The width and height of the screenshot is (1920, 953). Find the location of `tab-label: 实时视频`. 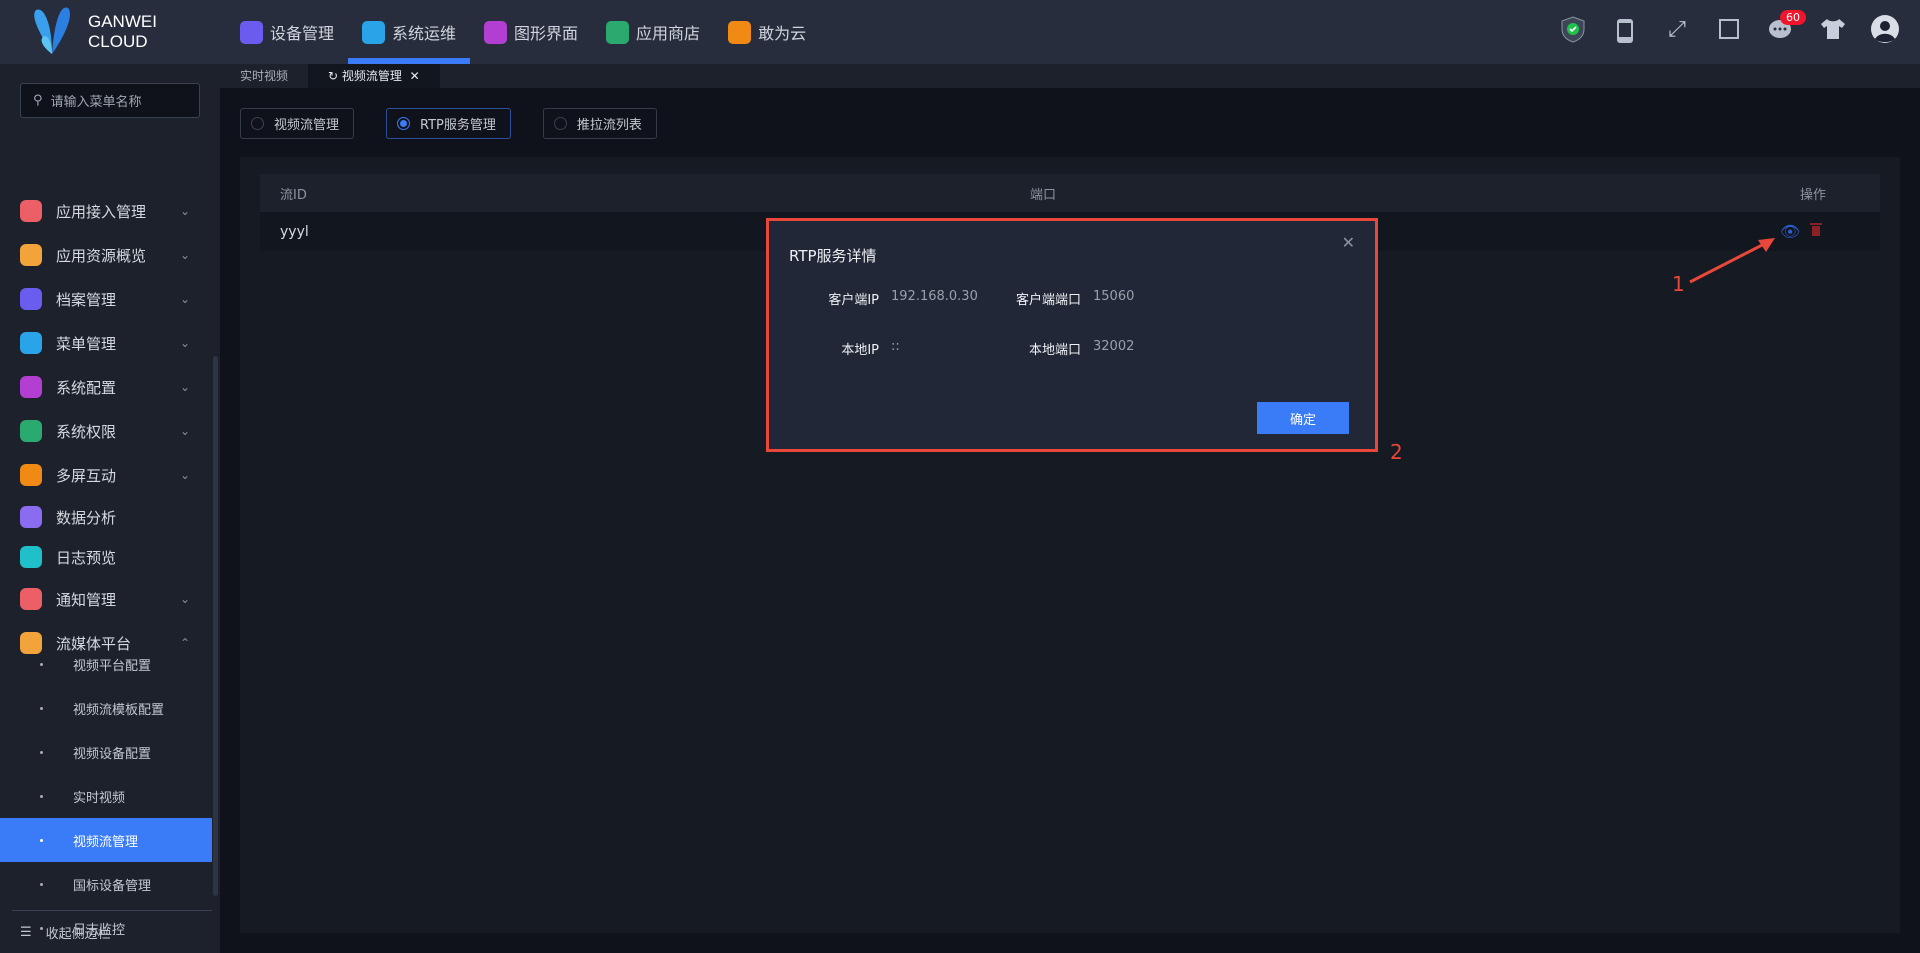

tab-label: 实时视频 is located at coordinates (264, 76).